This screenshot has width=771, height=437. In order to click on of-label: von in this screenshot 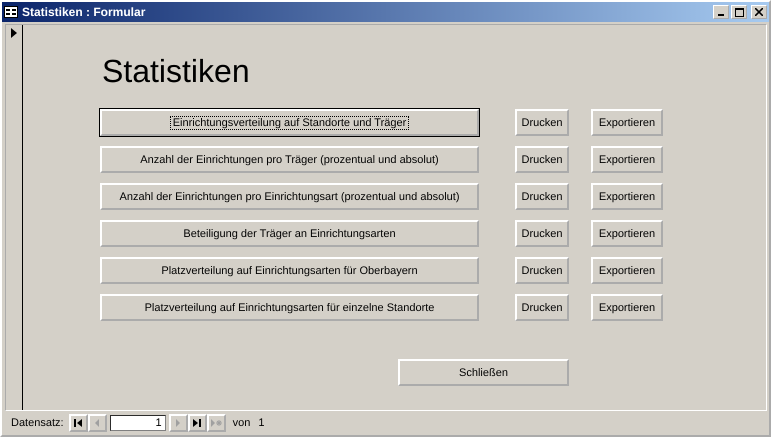, I will do `click(241, 423)`.